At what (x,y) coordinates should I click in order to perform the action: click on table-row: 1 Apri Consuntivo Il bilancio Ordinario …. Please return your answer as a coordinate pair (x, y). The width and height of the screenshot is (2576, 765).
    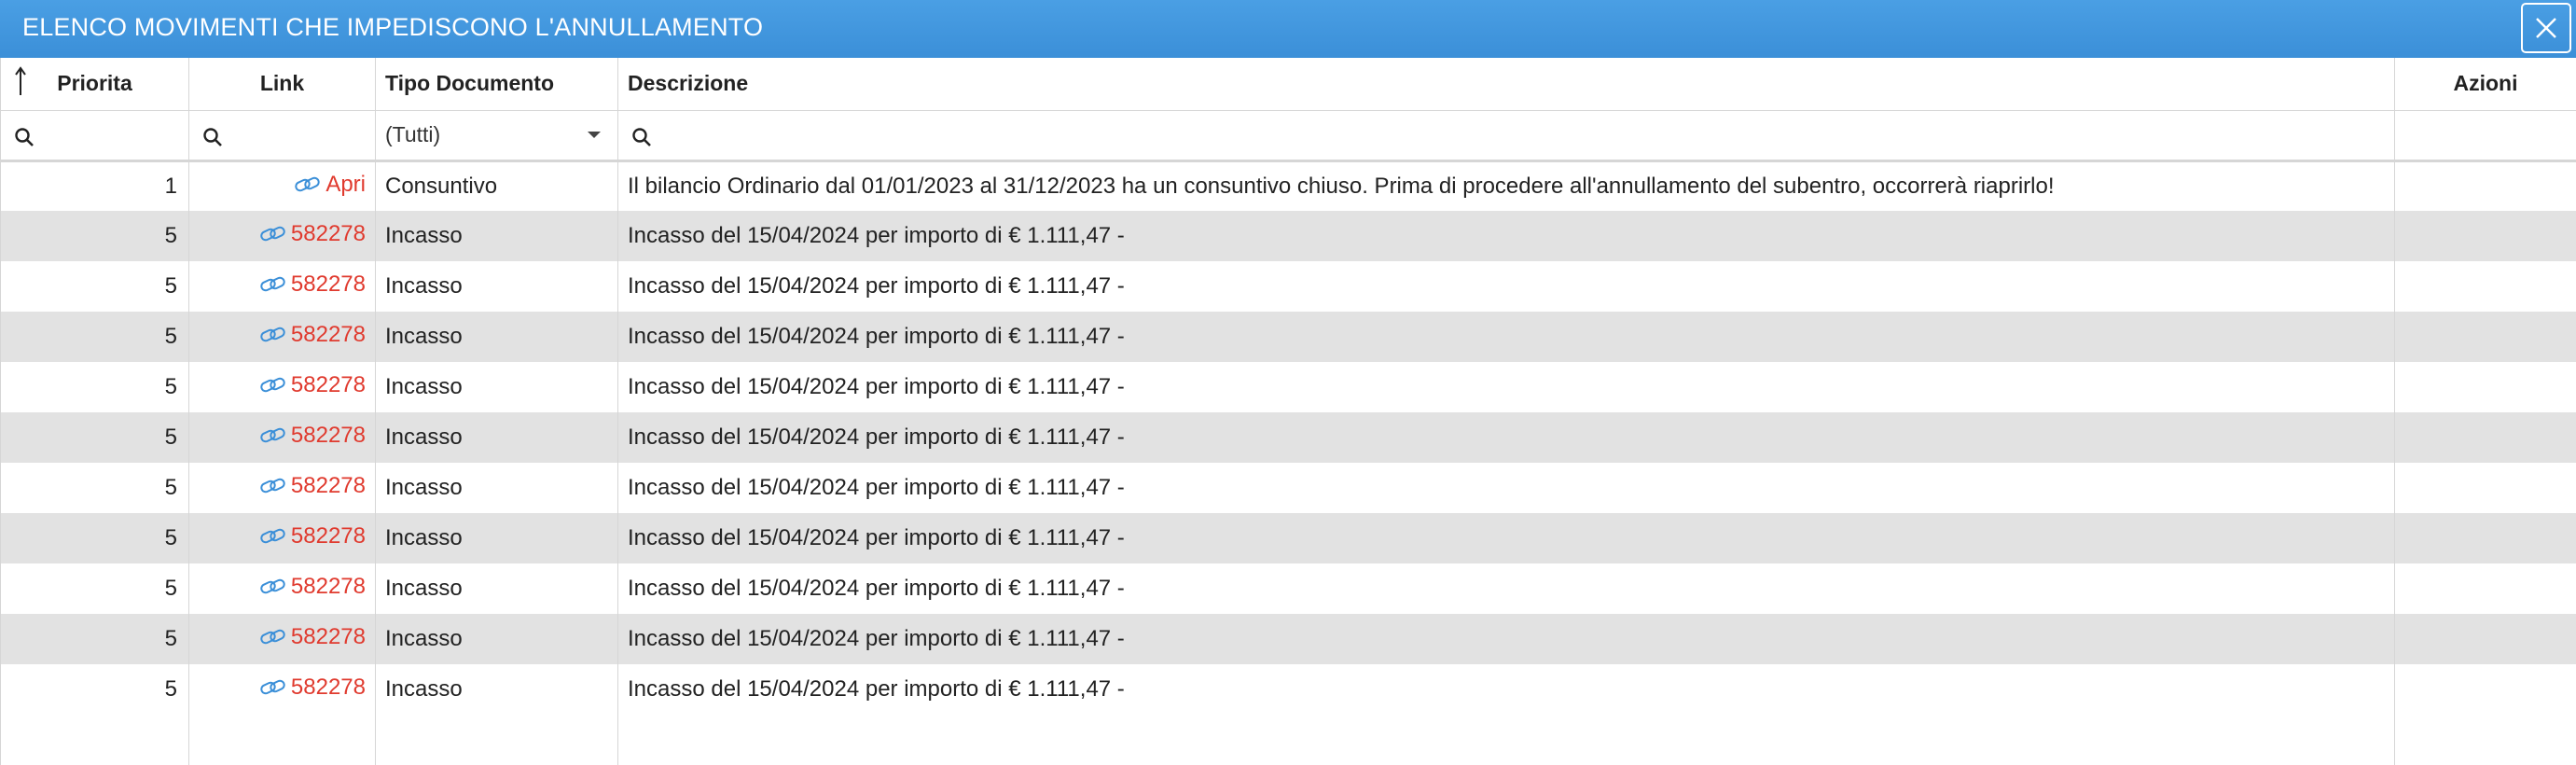
    Looking at the image, I should click on (1288, 185).